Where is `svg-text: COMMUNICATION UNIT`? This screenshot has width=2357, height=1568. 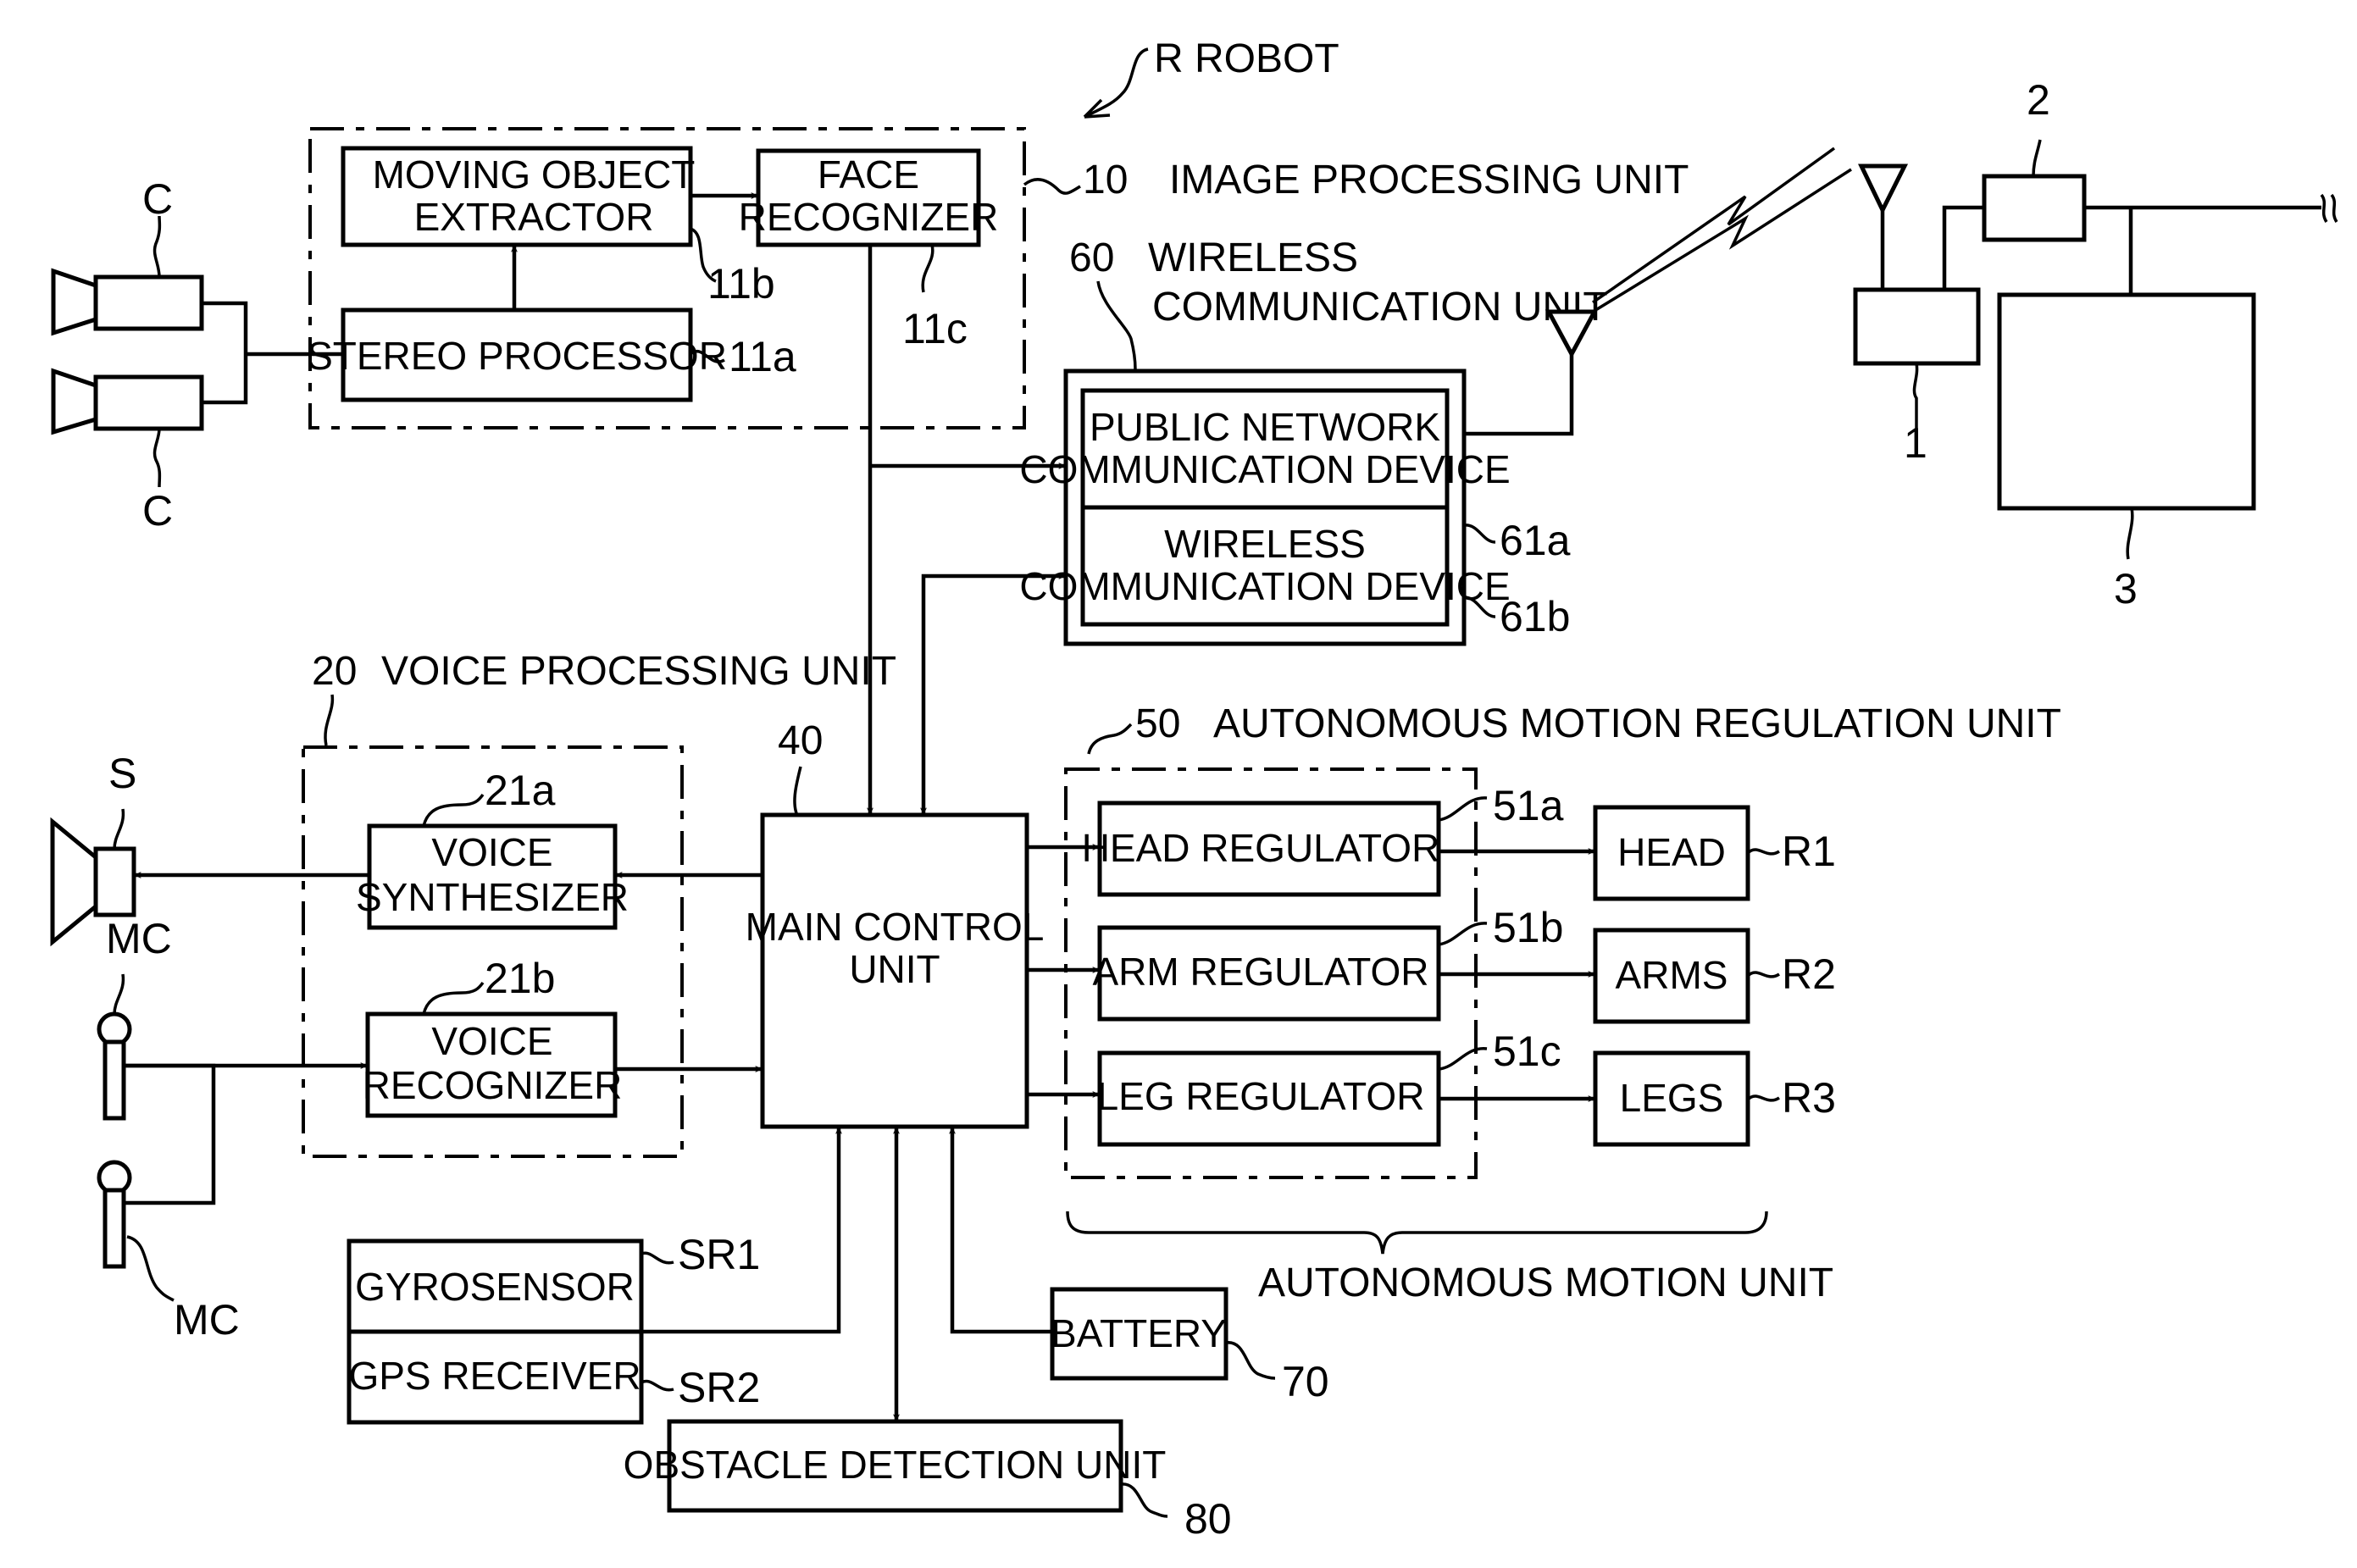 svg-text: COMMUNICATION UNIT is located at coordinates (1380, 307).